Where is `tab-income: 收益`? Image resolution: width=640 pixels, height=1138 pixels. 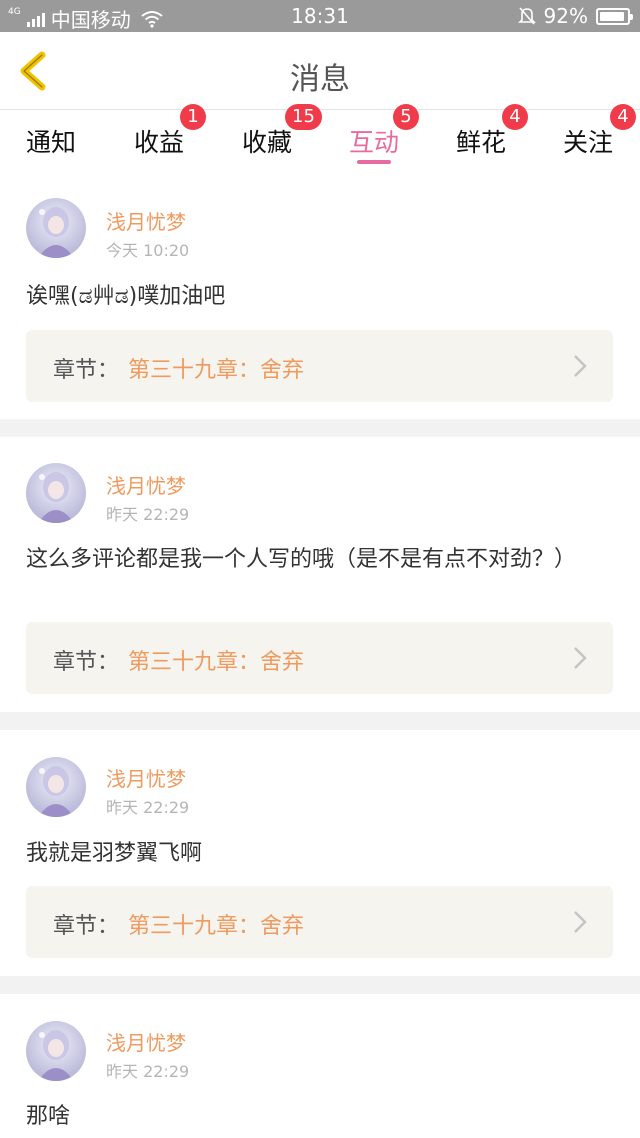 tab-income: 收益 is located at coordinates (159, 141).